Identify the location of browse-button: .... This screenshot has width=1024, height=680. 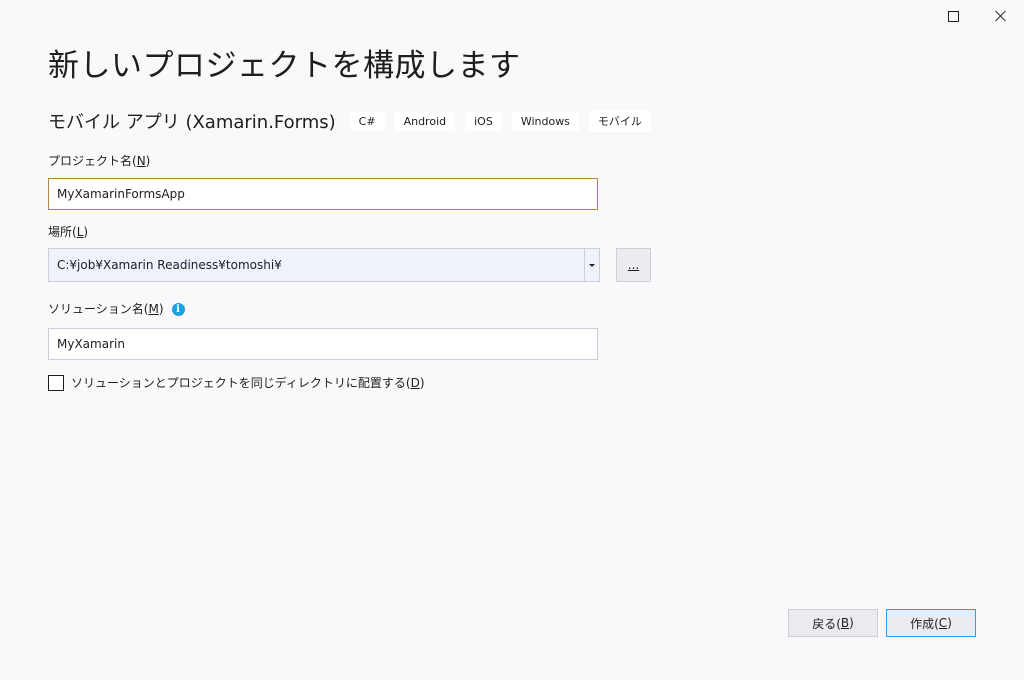
(633, 265).